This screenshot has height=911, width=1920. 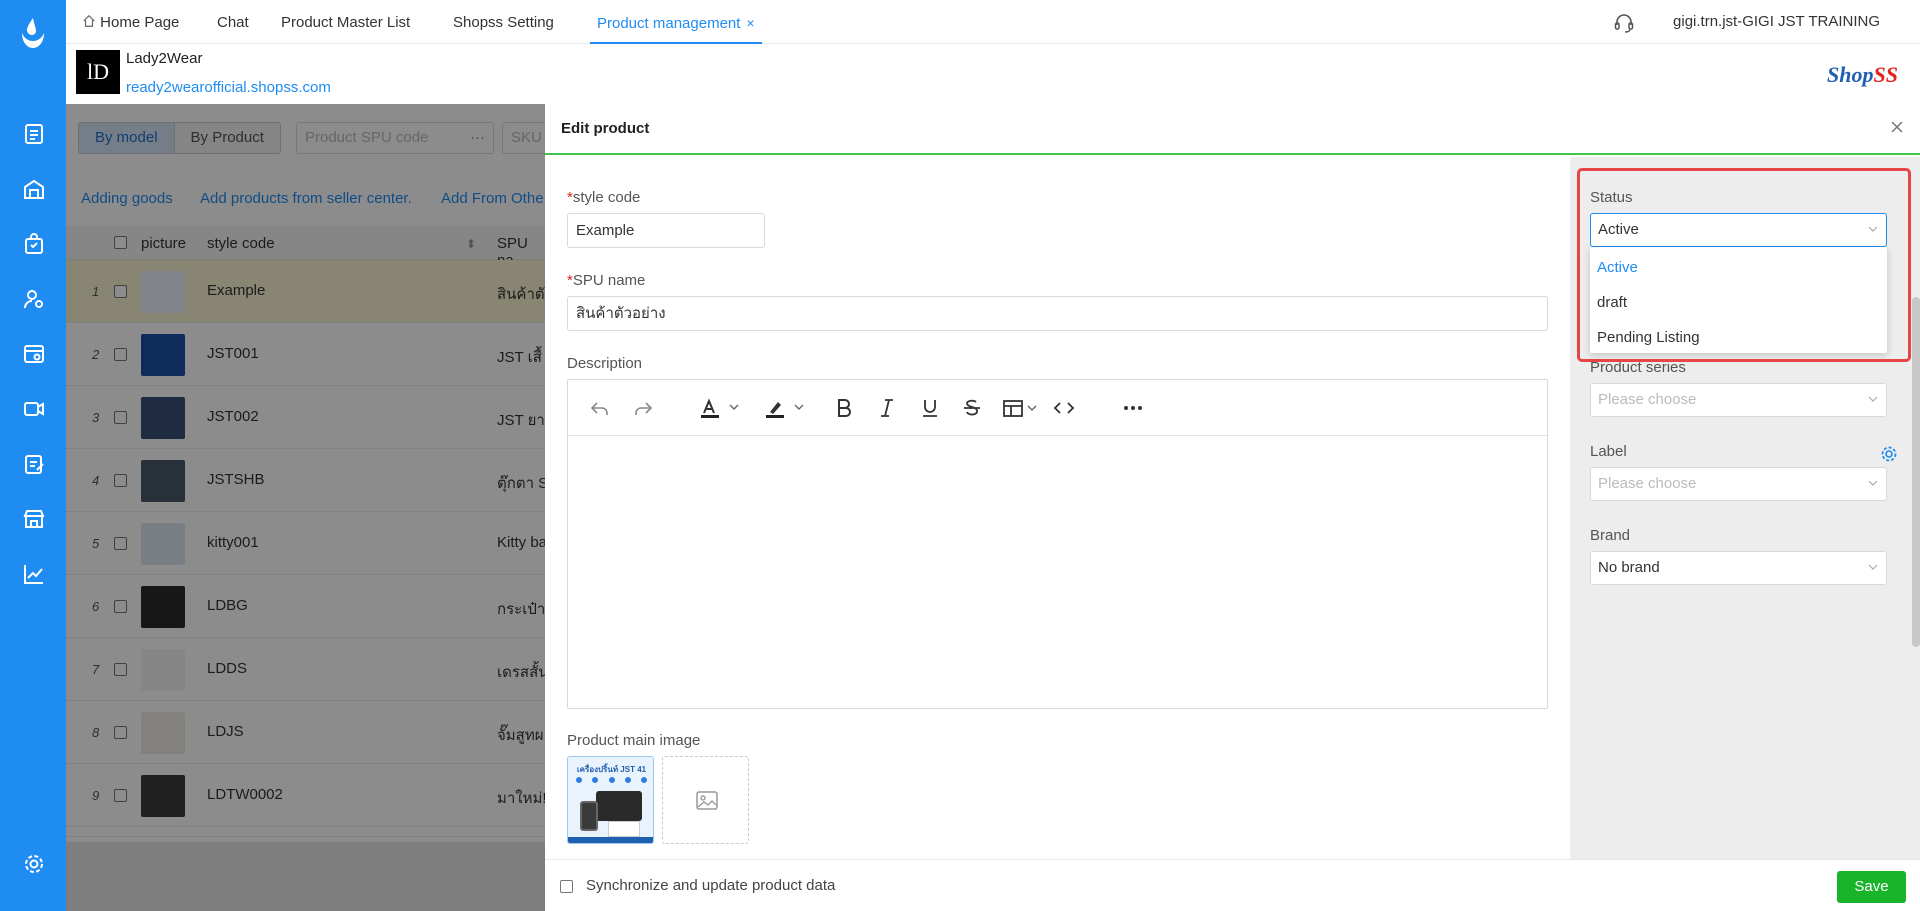 I want to click on video-icon, so click(x=34, y=409).